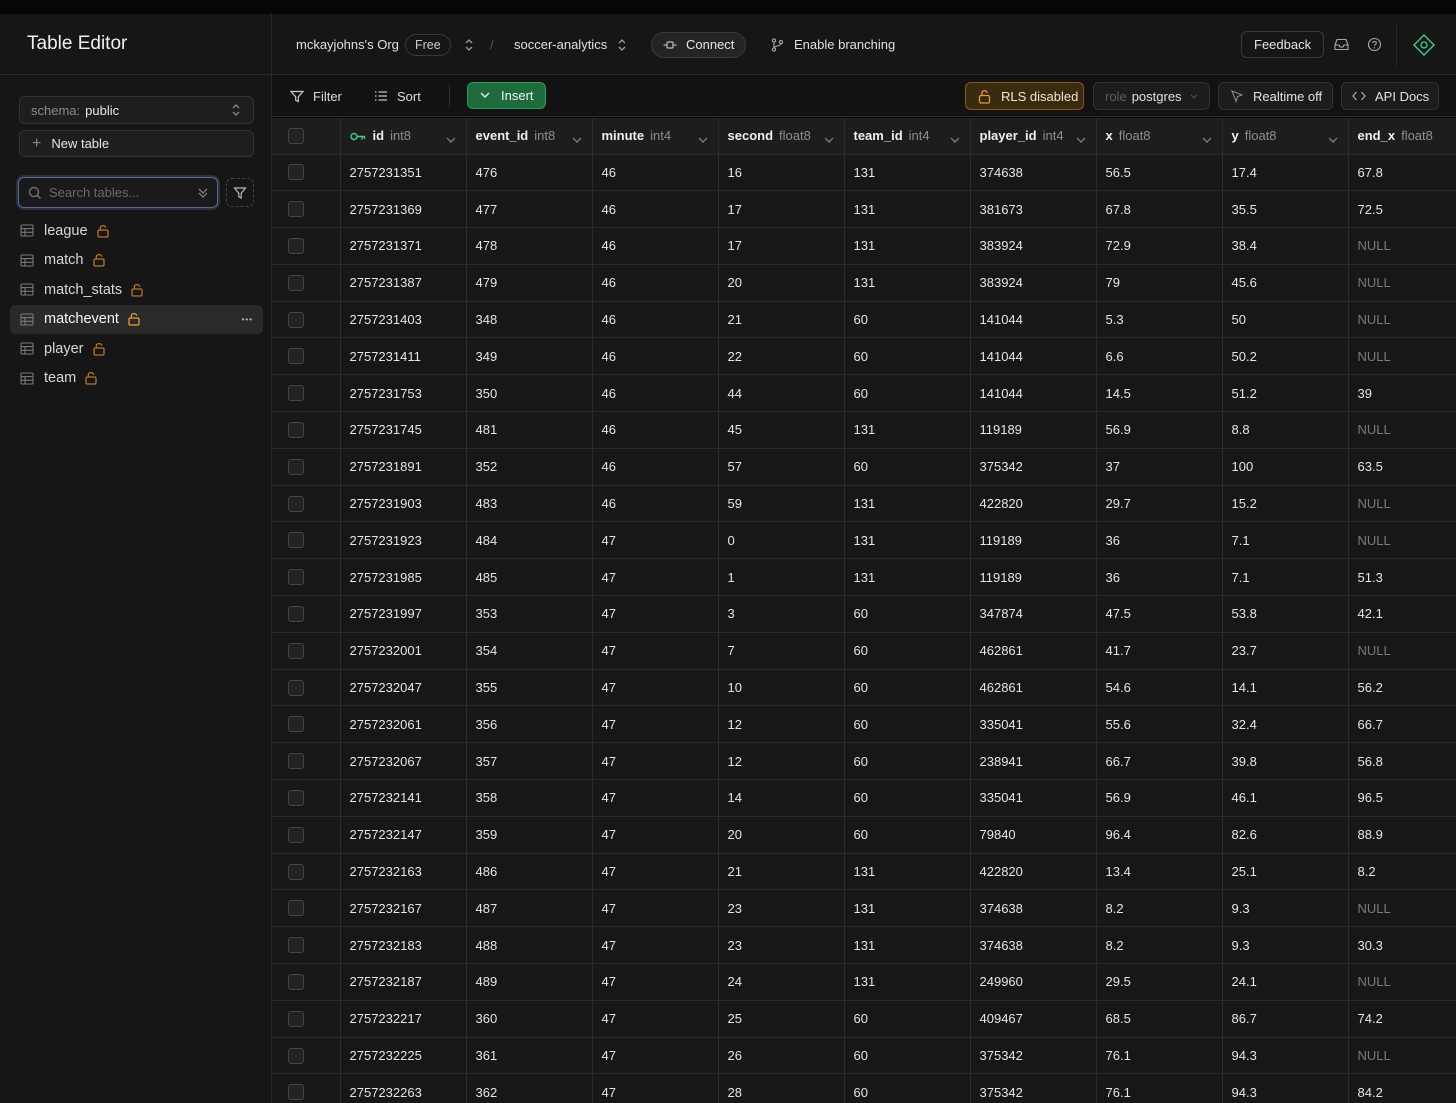 This screenshot has height=1103, width=1456. Describe the element at coordinates (403, 393) in the screenshot. I see `cell-id: 2757231753` at that location.